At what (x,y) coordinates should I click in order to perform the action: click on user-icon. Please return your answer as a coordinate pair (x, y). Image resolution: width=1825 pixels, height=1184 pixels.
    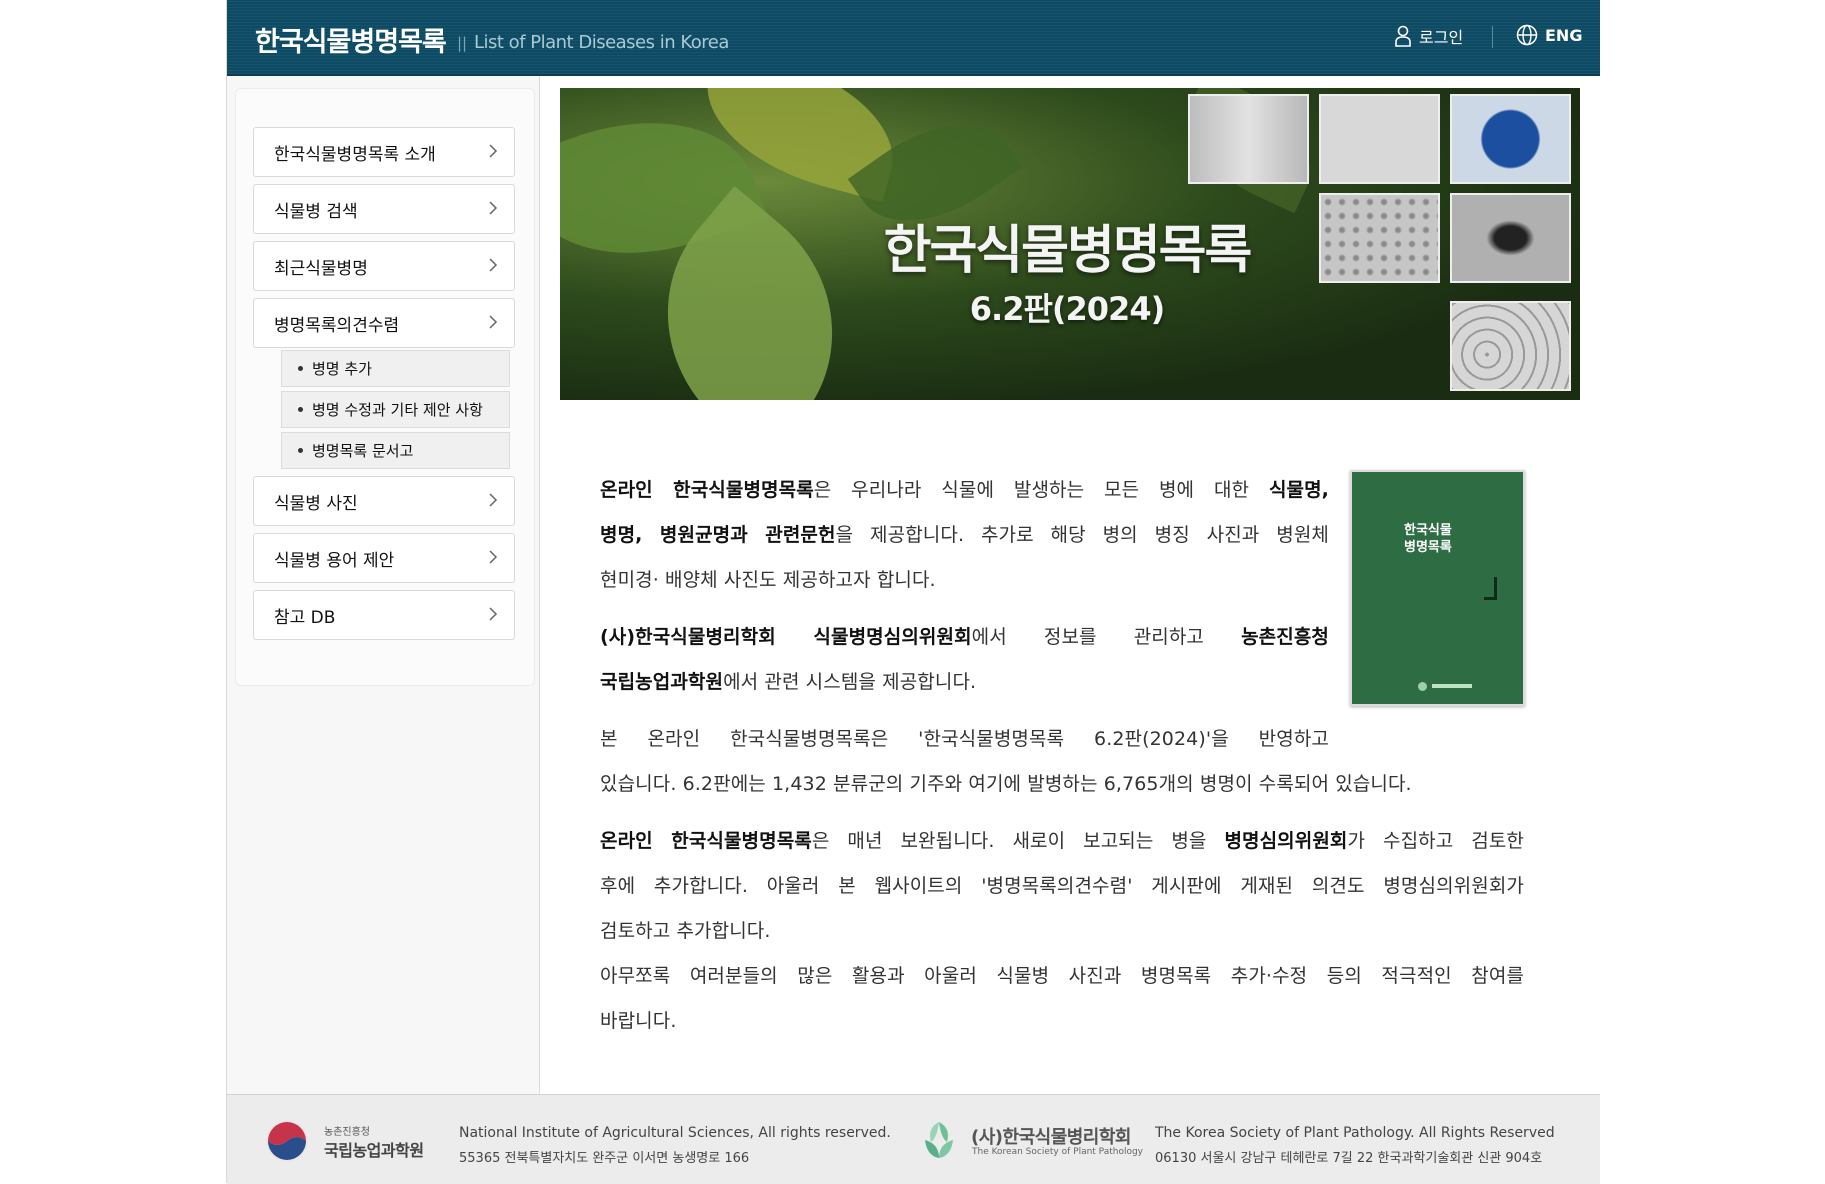
    Looking at the image, I should click on (1403, 36).